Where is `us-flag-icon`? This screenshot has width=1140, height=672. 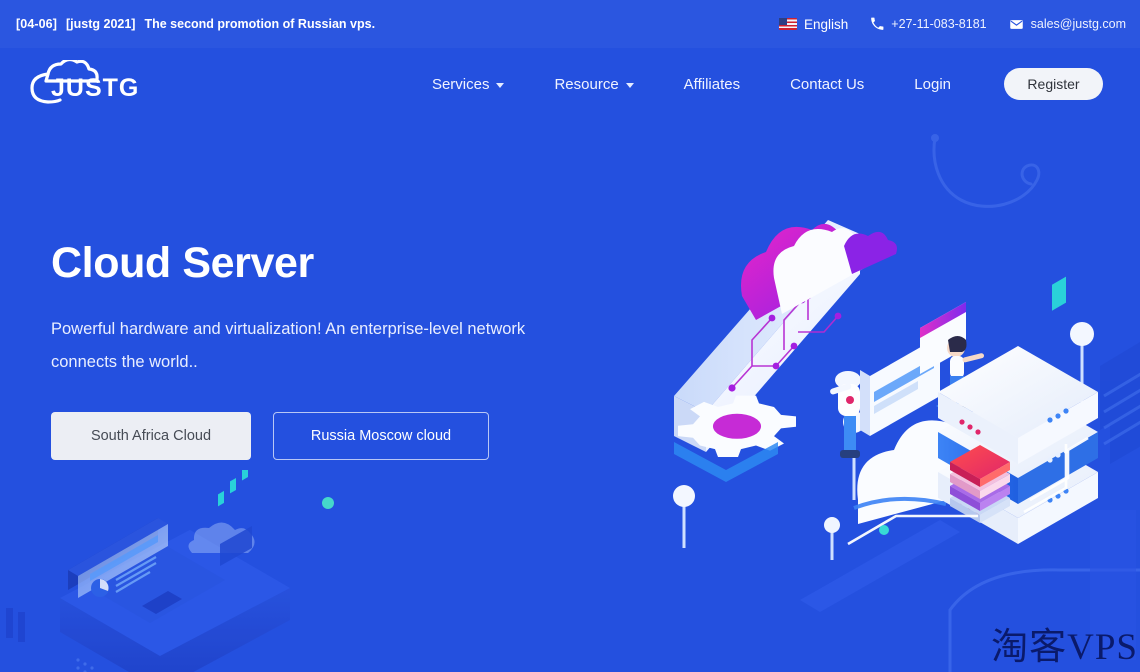 us-flag-icon is located at coordinates (788, 24).